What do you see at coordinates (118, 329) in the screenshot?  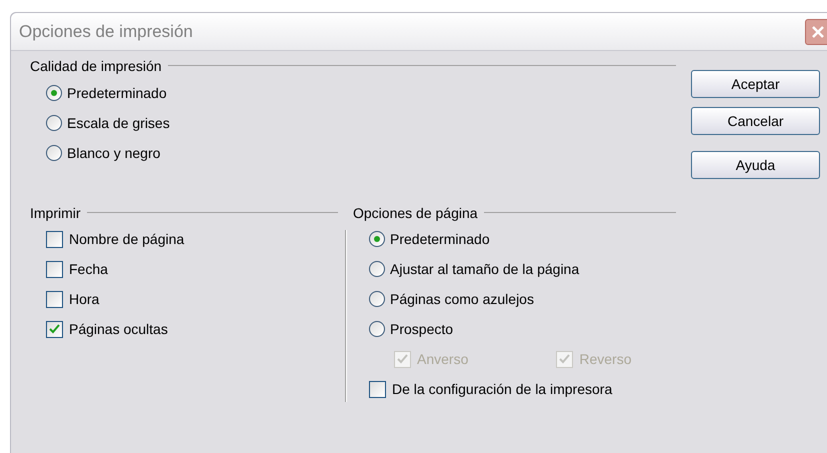 I see `option-label: Páginas ocultas` at bounding box center [118, 329].